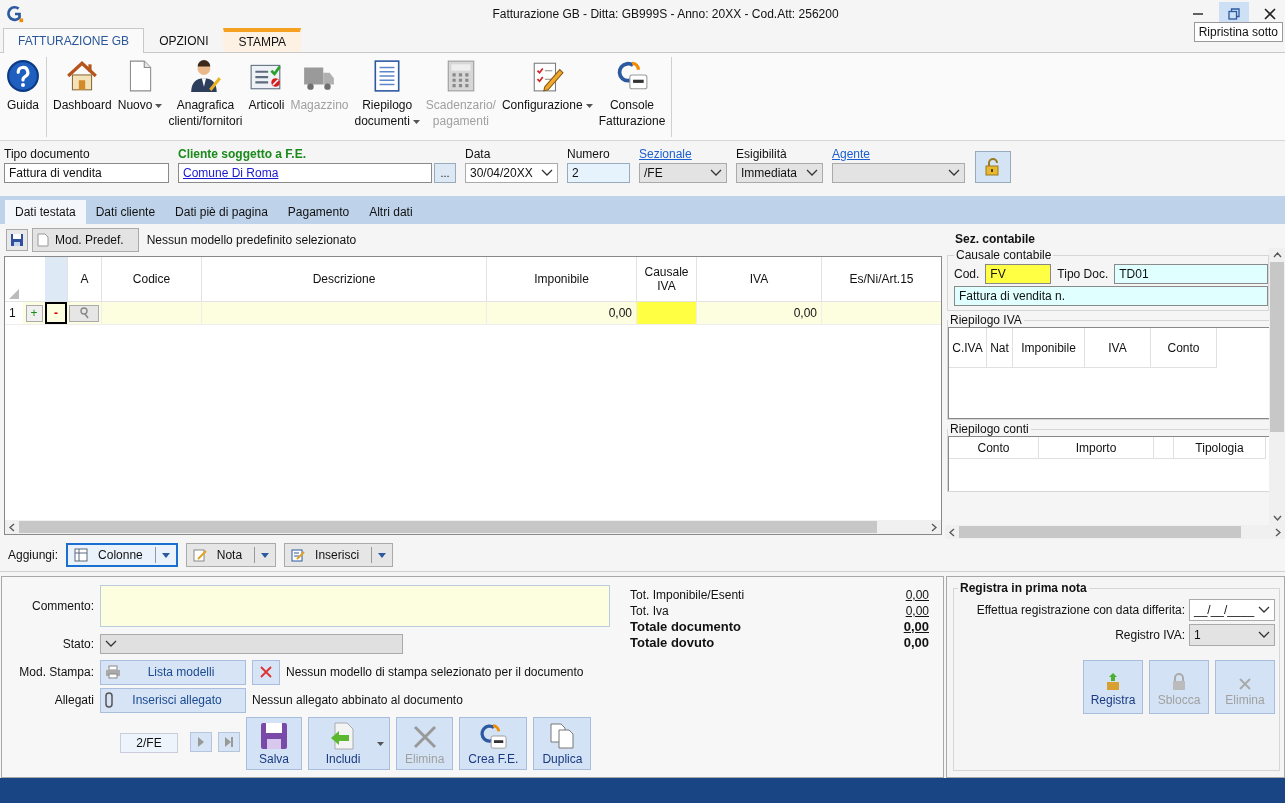  Describe the element at coordinates (881, 279) in the screenshot. I see `column-header: Es/Ni/Art.15` at that location.